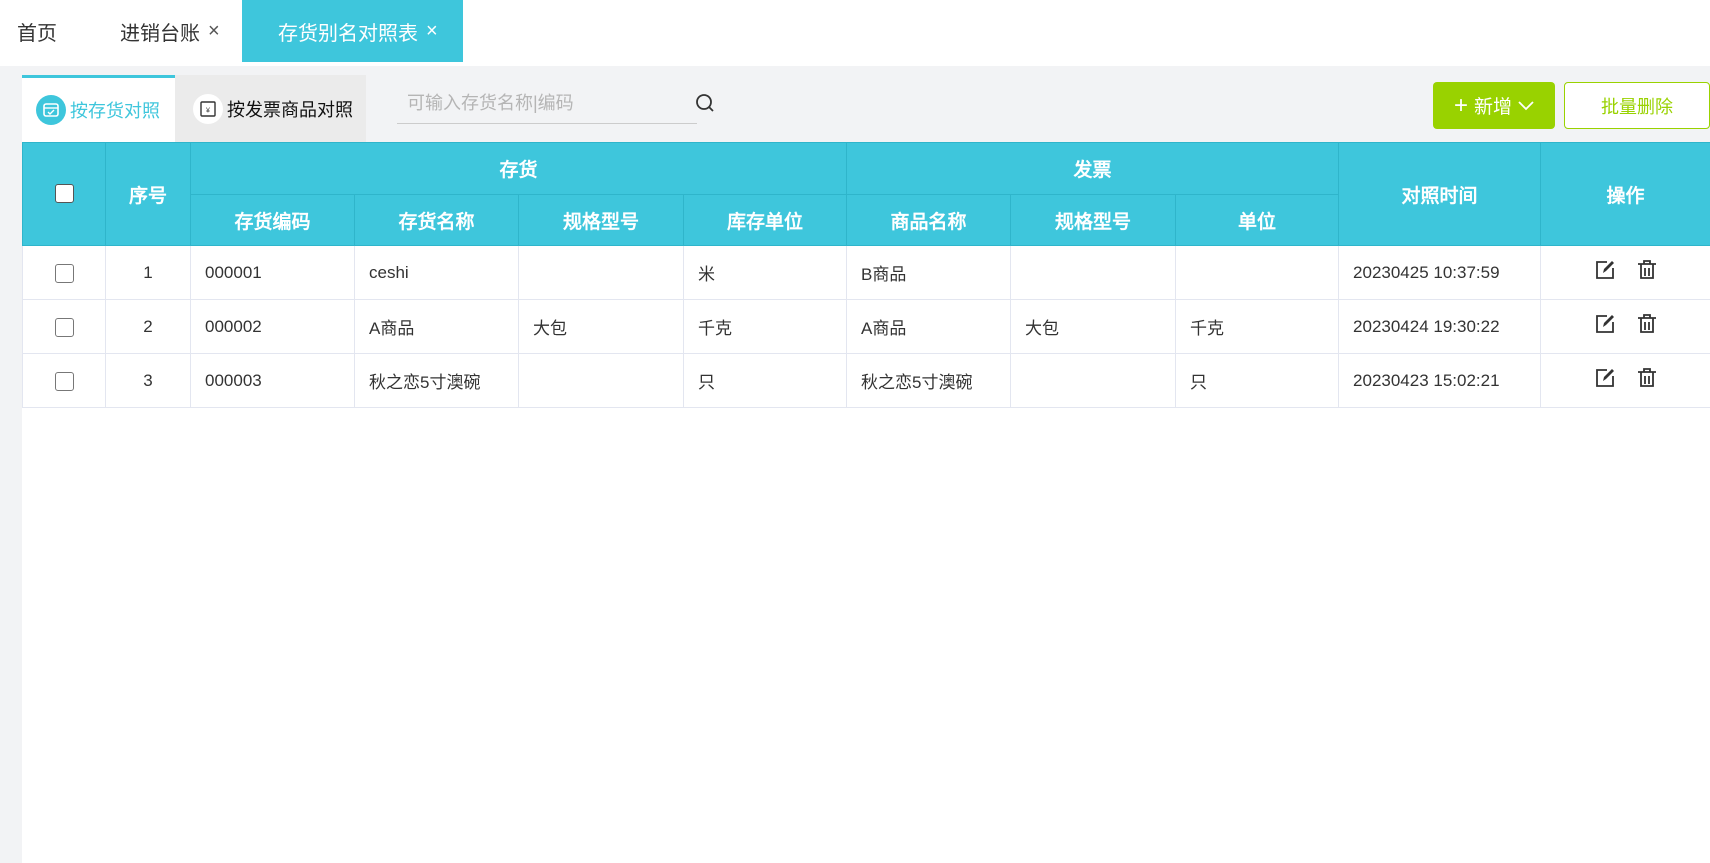 Image resolution: width=1710 pixels, height=863 pixels. Describe the element at coordinates (929, 326) in the screenshot. I see `invoice-name-cell: A商品` at that location.